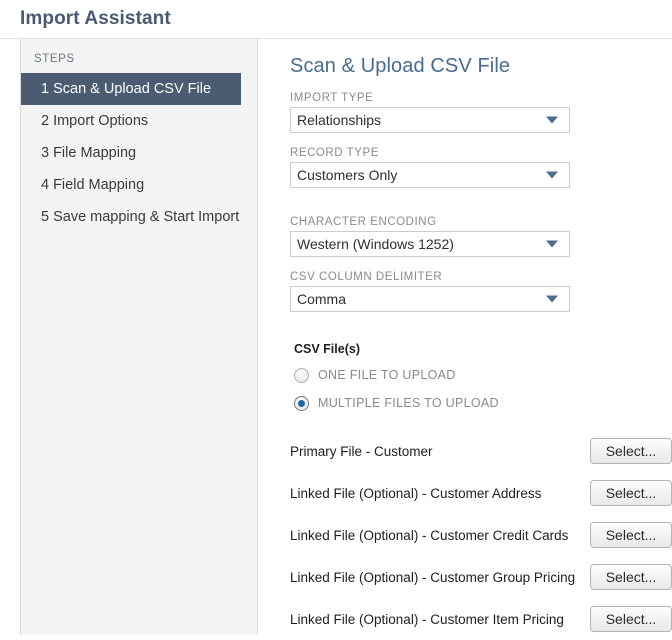  Describe the element at coordinates (99, 185) in the screenshot. I see `sidebar-step-label: Field Mapping` at that location.